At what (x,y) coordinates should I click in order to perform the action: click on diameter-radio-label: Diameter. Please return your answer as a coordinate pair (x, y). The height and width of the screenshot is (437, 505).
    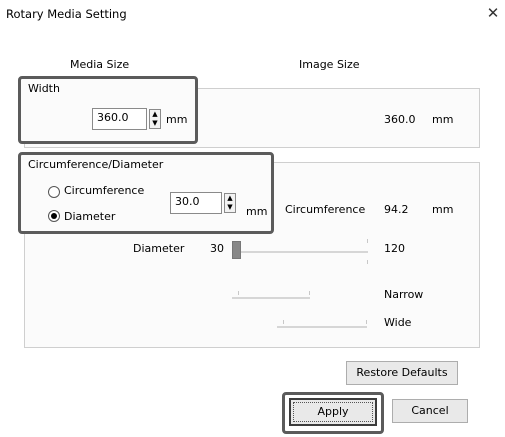
    Looking at the image, I should click on (90, 216).